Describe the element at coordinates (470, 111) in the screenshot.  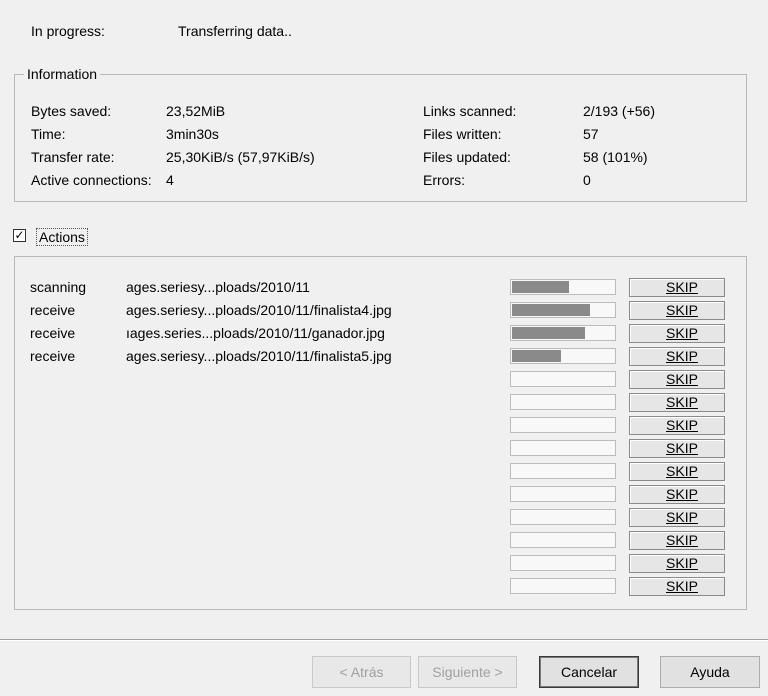
I see `info-label: Links scanned:` at that location.